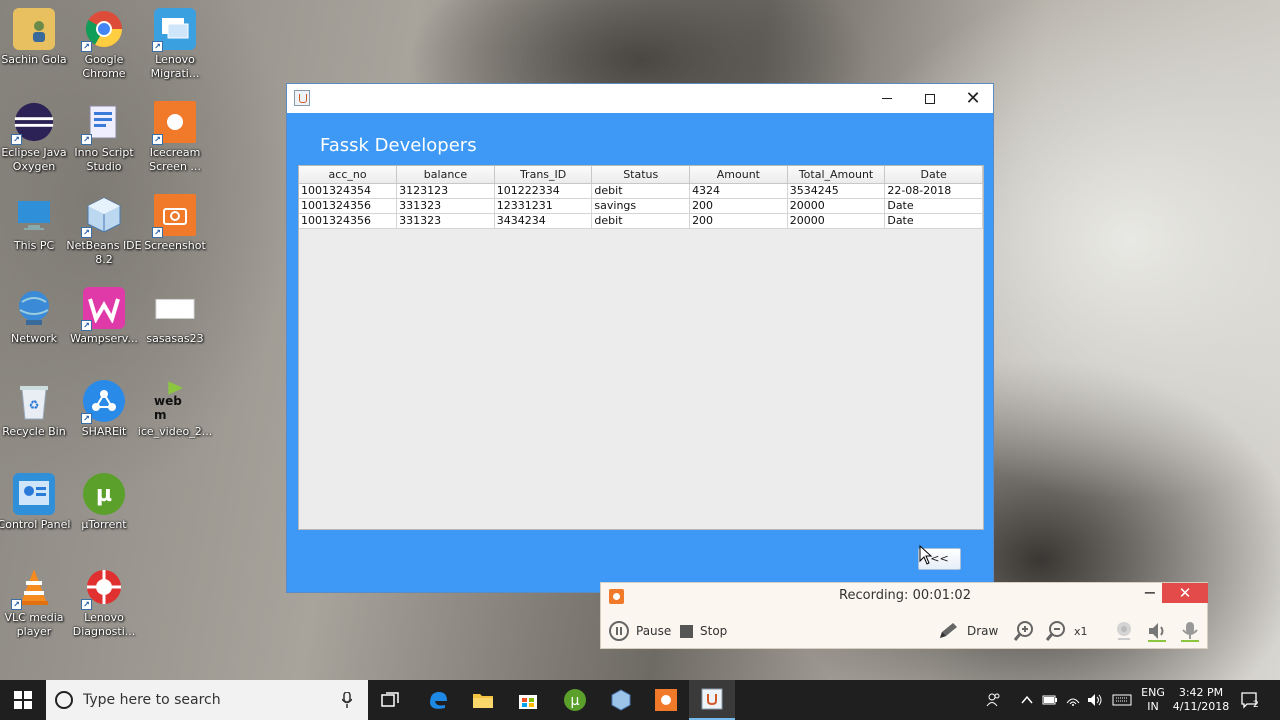  Describe the element at coordinates (941, 595) in the screenshot. I see `recording-time: 00:01:02` at that location.